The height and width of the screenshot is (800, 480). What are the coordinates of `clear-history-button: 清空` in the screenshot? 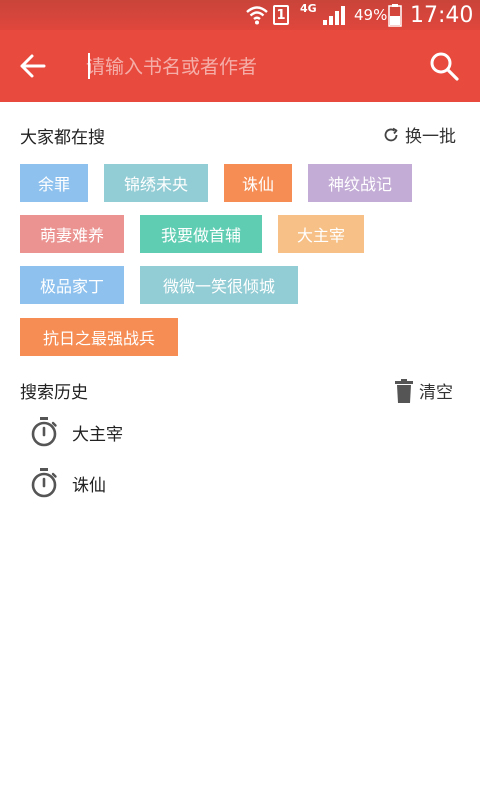 It's located at (424, 390).